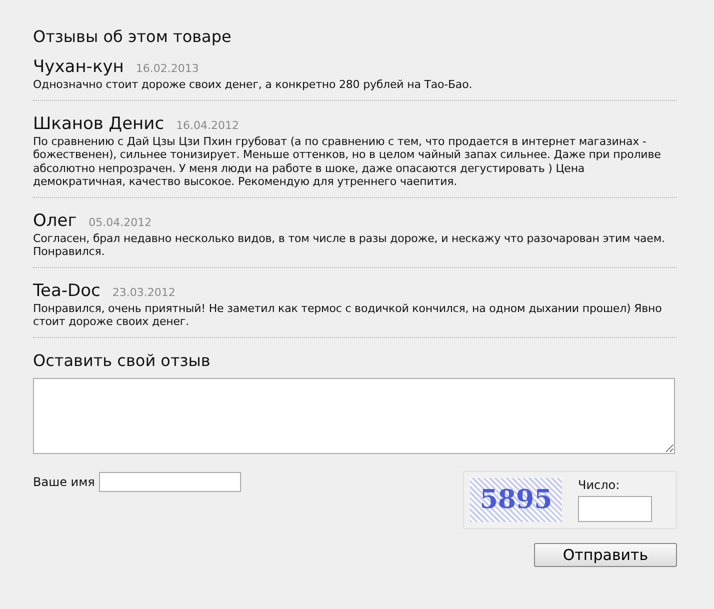 This screenshot has height=609, width=714. Describe the element at coordinates (66, 291) in the screenshot. I see `review-author: Tea-Doc` at that location.